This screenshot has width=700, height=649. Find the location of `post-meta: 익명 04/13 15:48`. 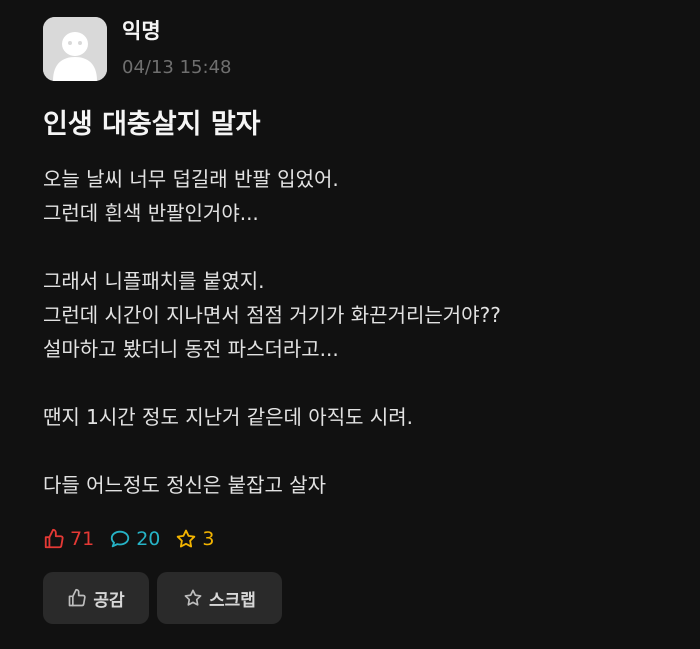

post-meta: 익명 04/13 15:48 is located at coordinates (176, 49).